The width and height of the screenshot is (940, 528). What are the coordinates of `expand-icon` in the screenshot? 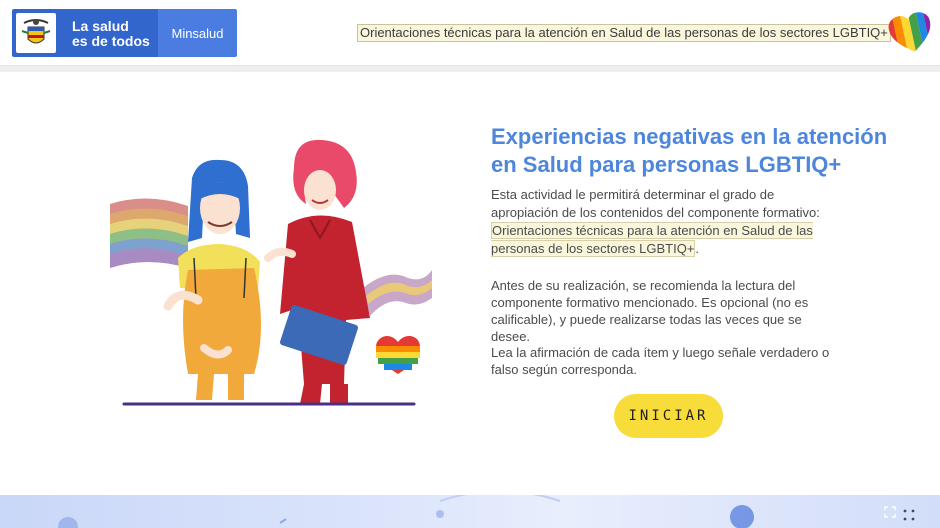 It's located at (890, 511).